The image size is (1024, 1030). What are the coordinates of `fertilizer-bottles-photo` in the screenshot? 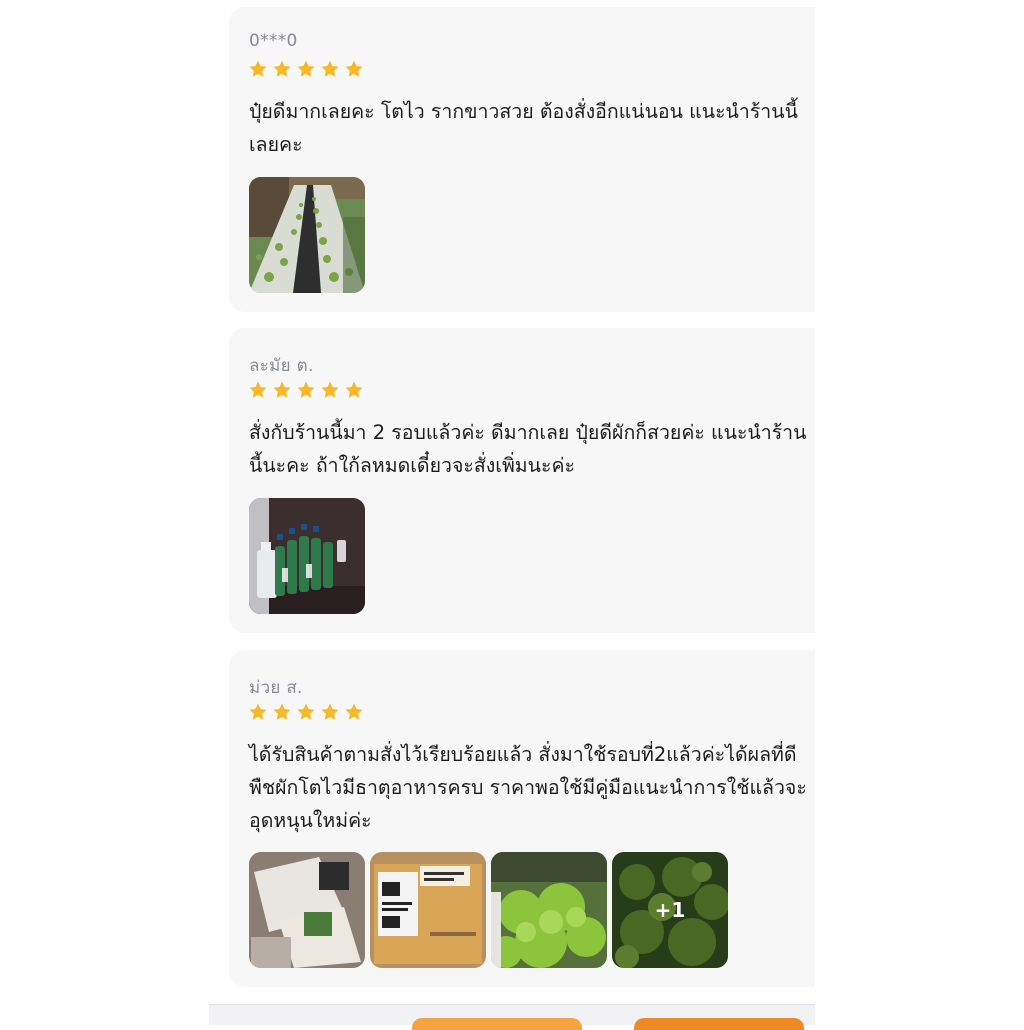 It's located at (307, 556).